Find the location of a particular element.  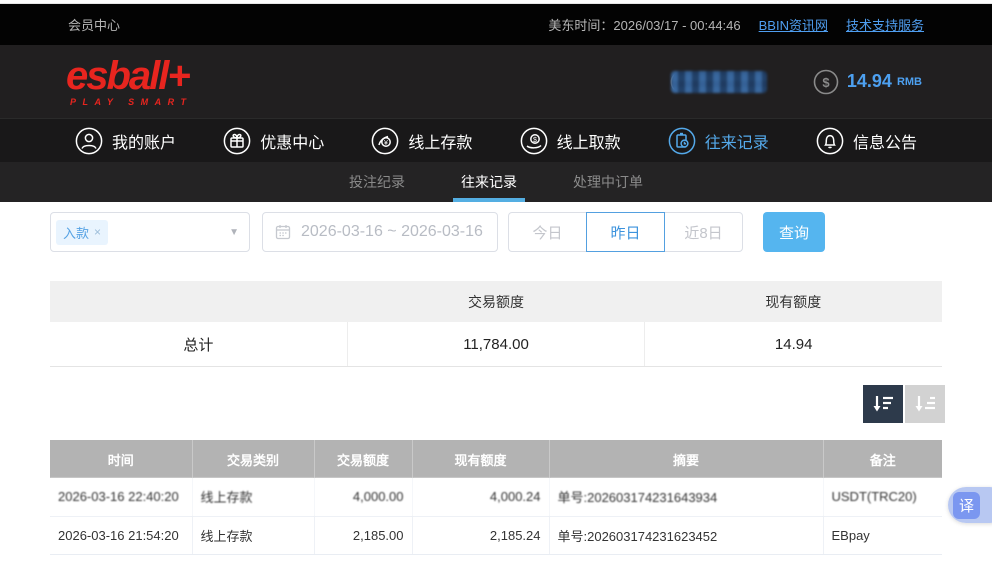

today-button: 今日 is located at coordinates (547, 232).